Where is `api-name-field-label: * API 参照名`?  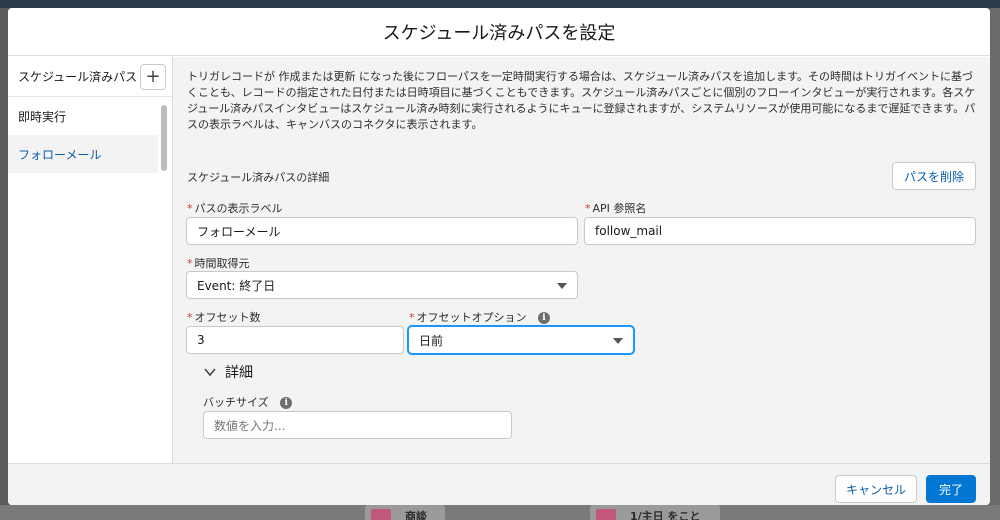 api-name-field-label: * API 参照名 is located at coordinates (615, 208).